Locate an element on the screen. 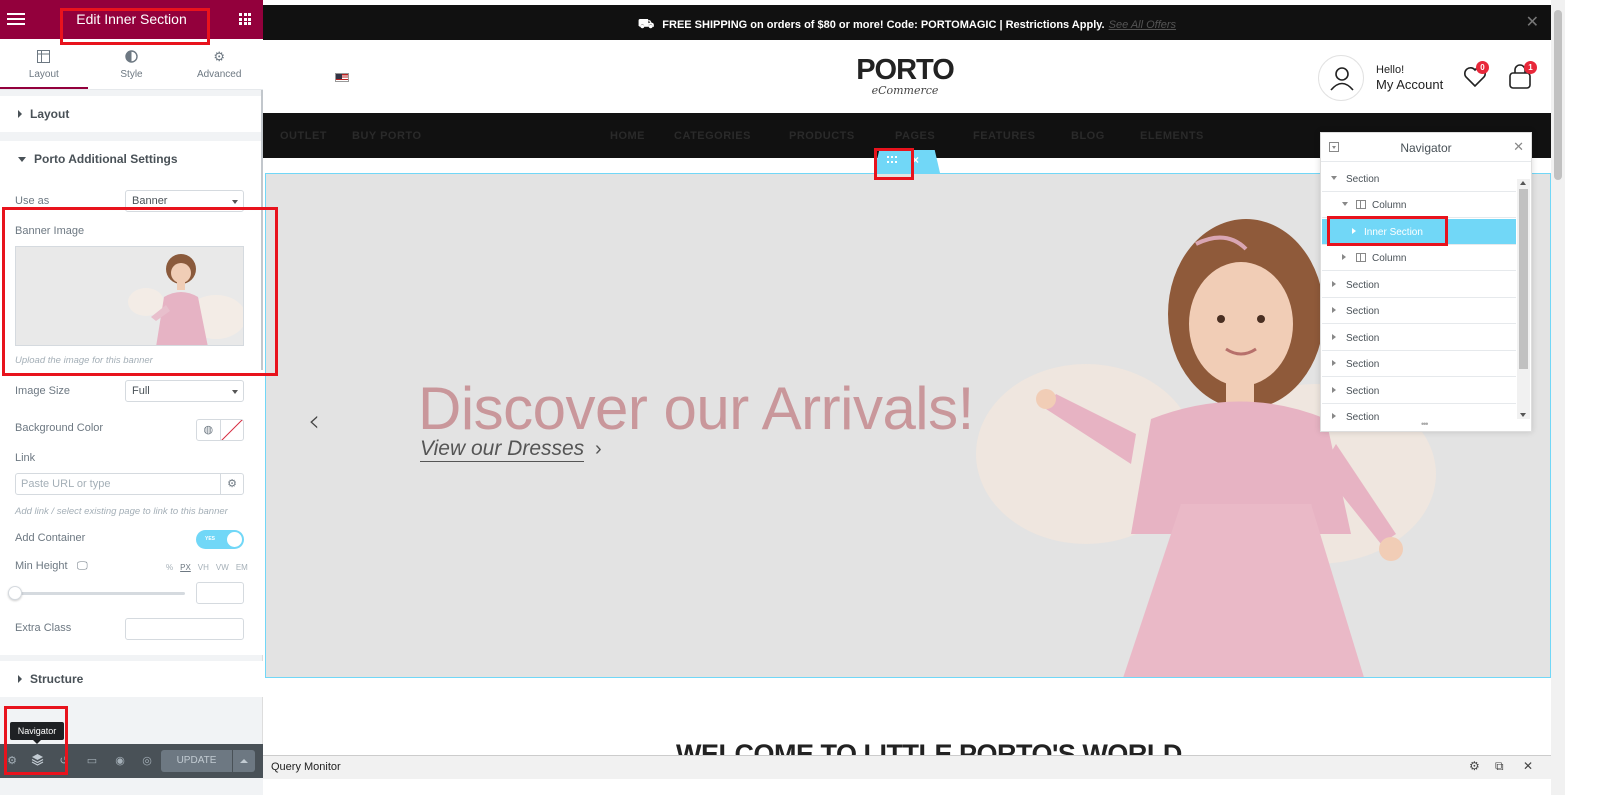  us-flag-icon is located at coordinates (342, 77).